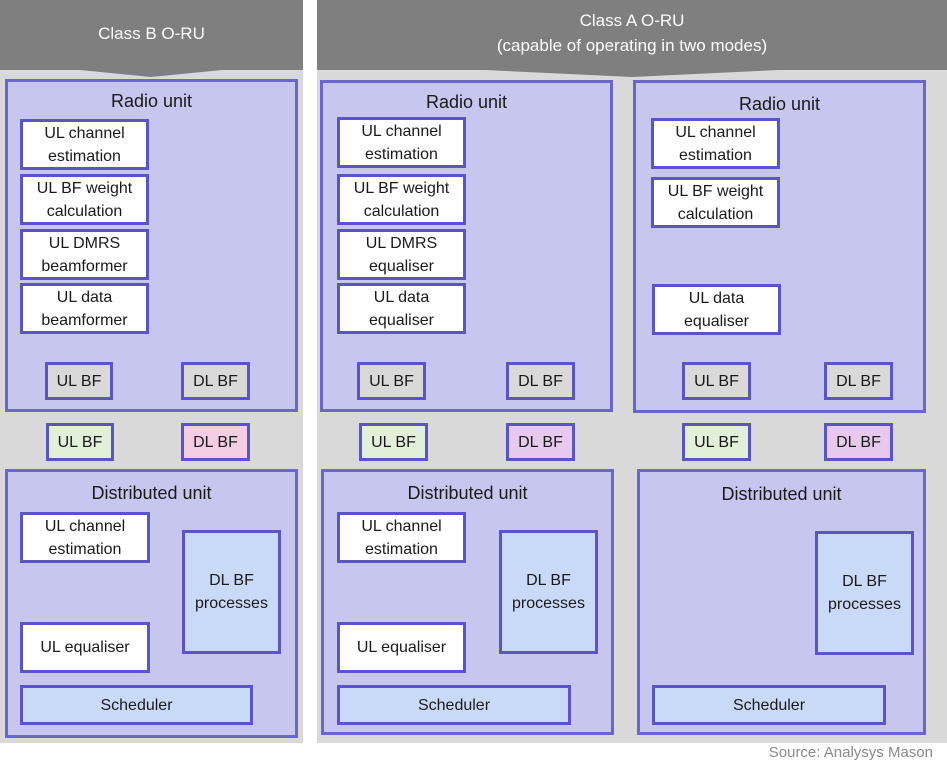 The height and width of the screenshot is (775, 947). What do you see at coordinates (84, 308) in the screenshot?
I see `ul-data-beamformer-block: UL data beamformer` at bounding box center [84, 308].